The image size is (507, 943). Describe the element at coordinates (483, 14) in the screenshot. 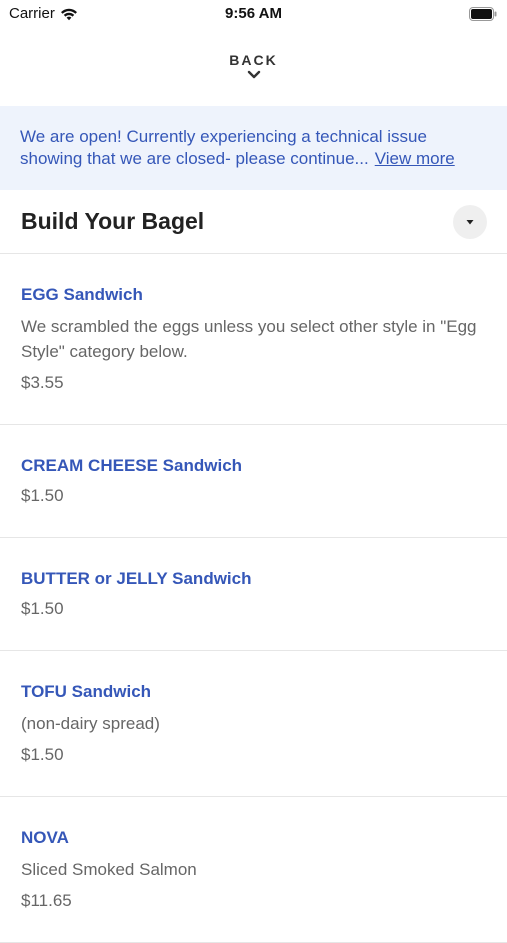

I see `battery-icon` at that location.